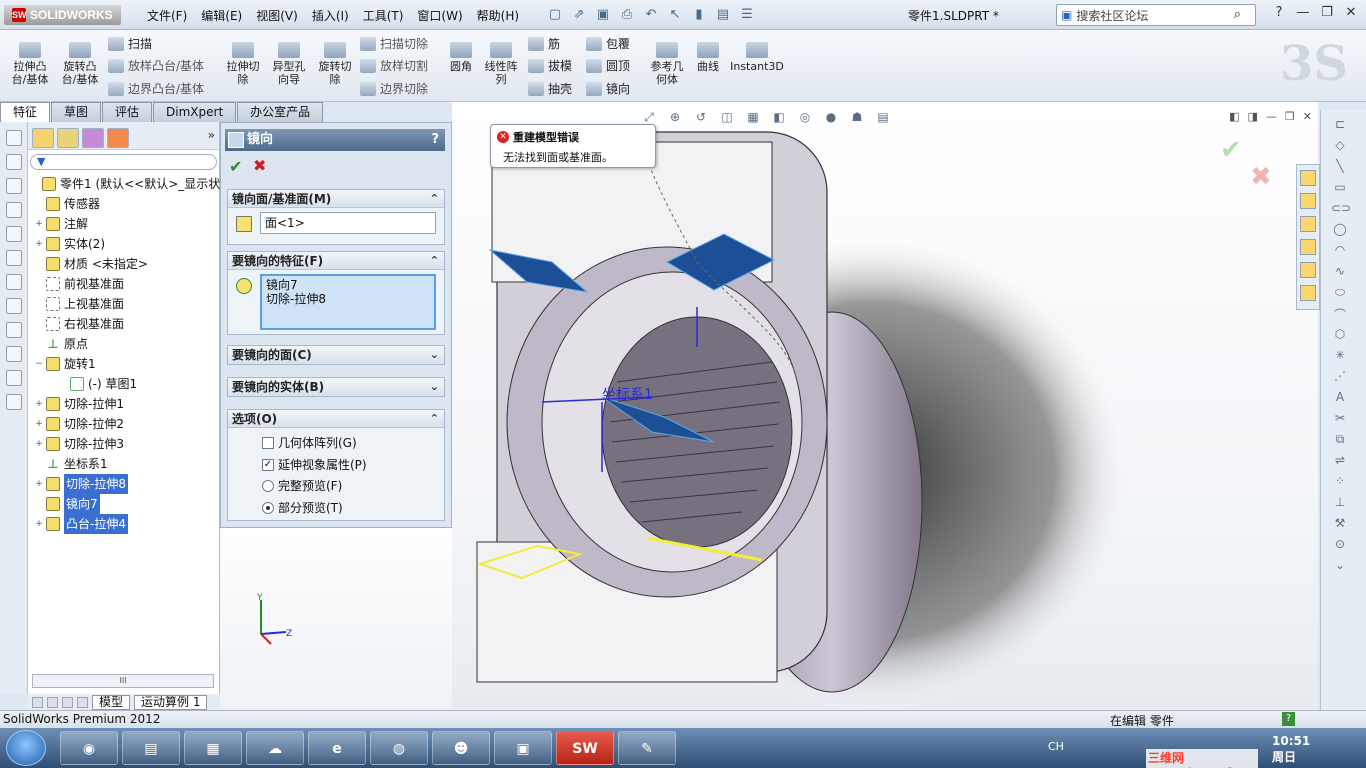 This screenshot has height=768, width=1366. What do you see at coordinates (1288, 719) in the screenshot?
I see `status-help-icon: ?` at bounding box center [1288, 719].